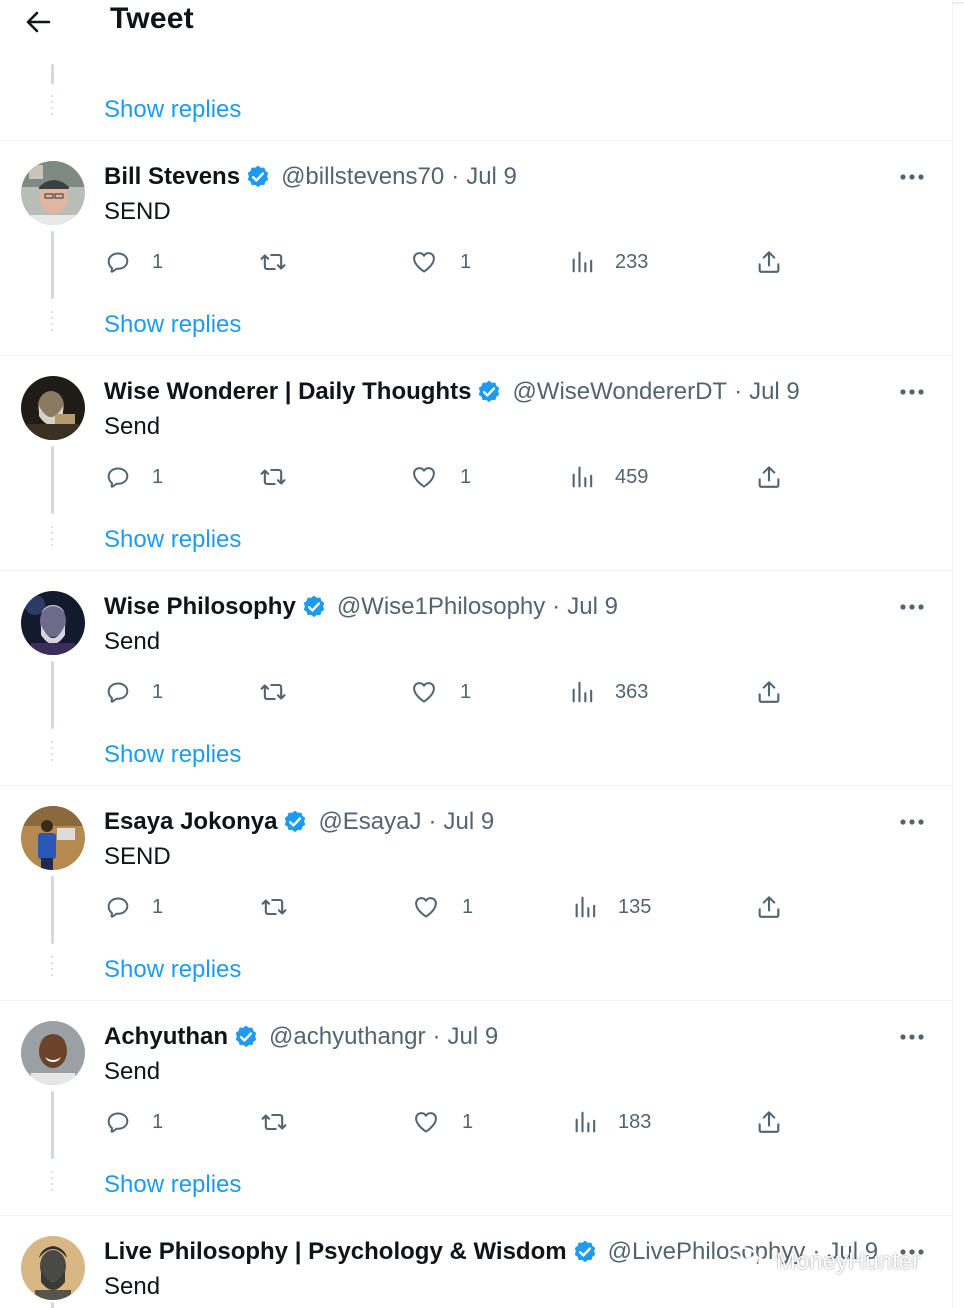 This screenshot has height=1308, width=964. I want to click on views-button: 363, so click(608, 692).